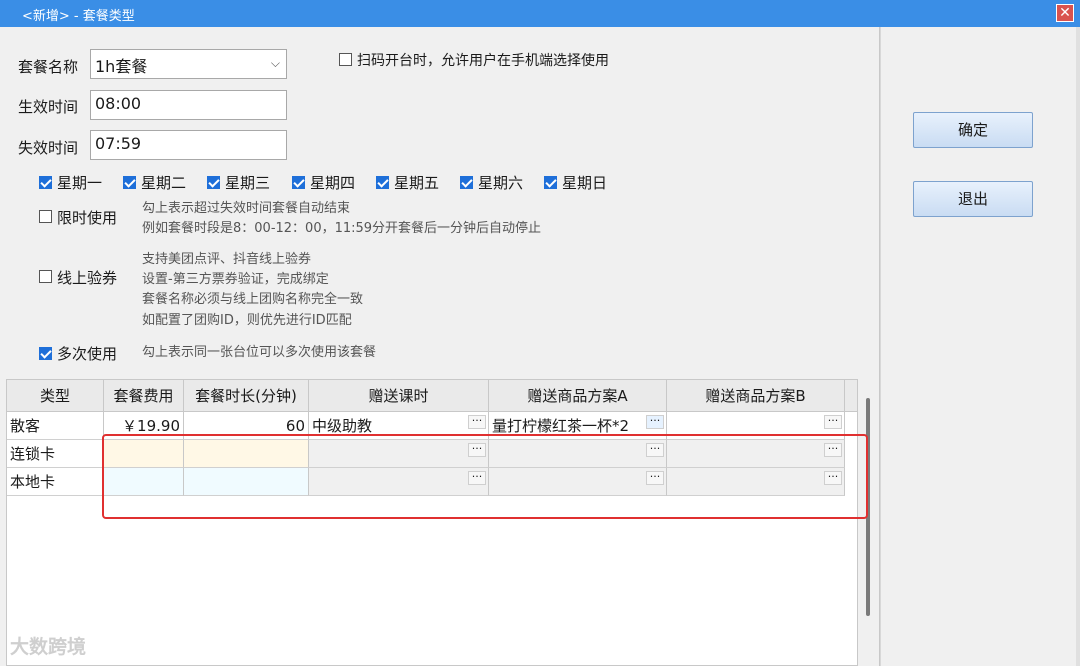 Image resolution: width=1080 pixels, height=666 pixels. What do you see at coordinates (501, 183) in the screenshot?
I see `weekday-label-sat: 星期六` at bounding box center [501, 183].